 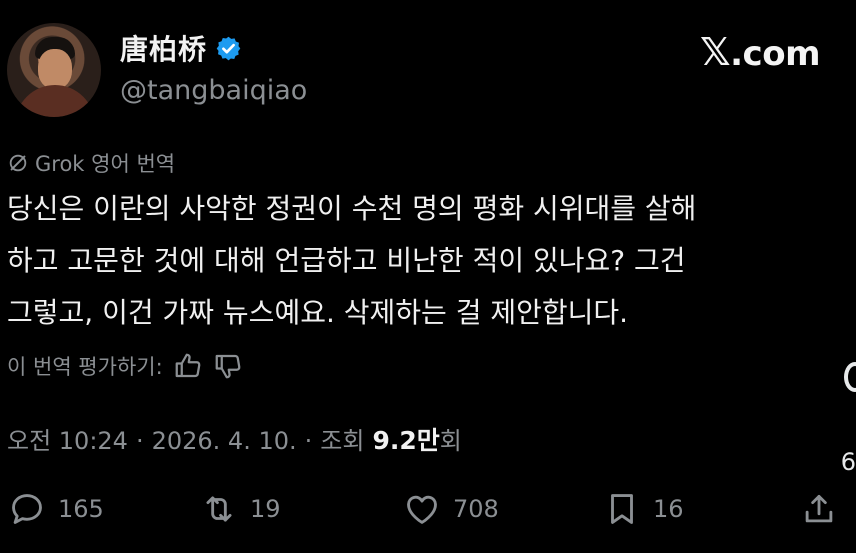 I want to click on views-count: 9.2만, so click(x=406, y=440).